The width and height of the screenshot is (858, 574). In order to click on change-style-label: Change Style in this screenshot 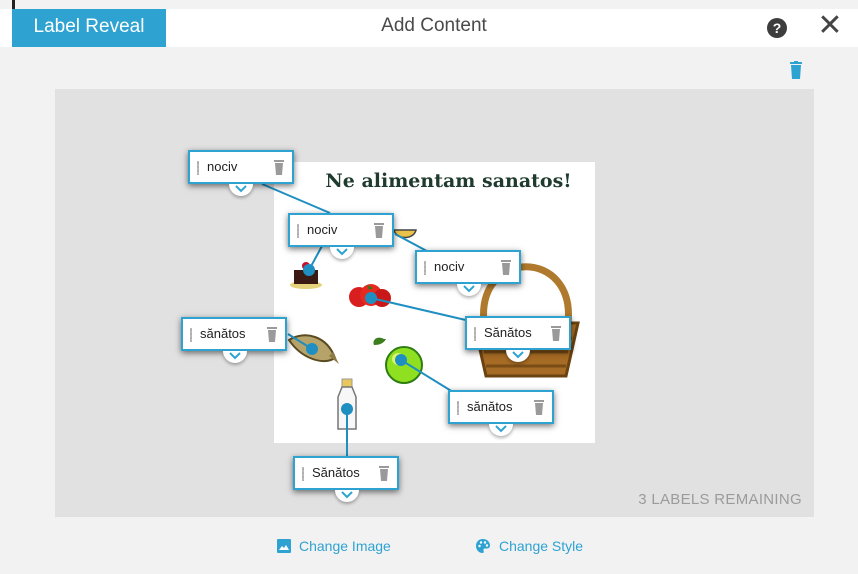, I will do `click(541, 546)`.